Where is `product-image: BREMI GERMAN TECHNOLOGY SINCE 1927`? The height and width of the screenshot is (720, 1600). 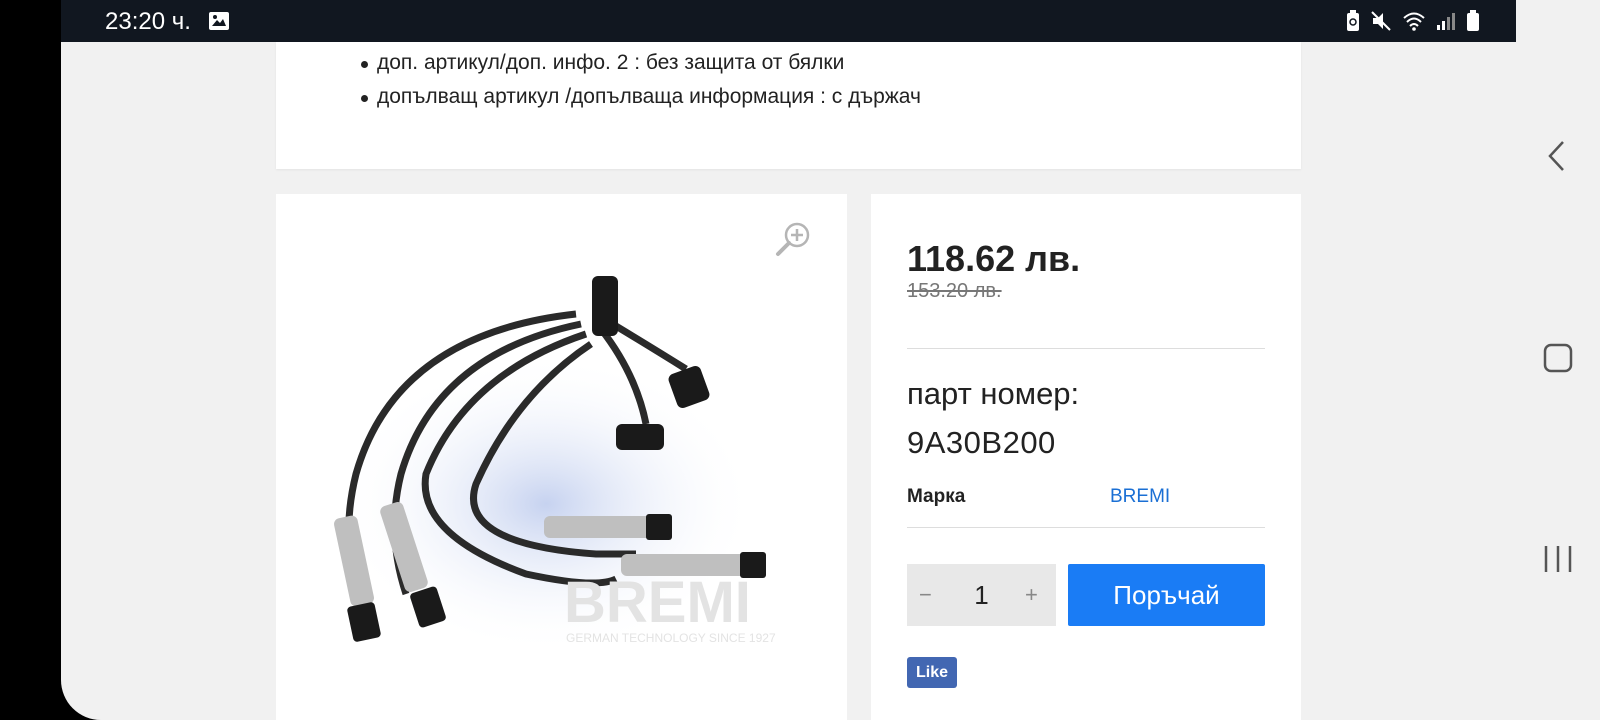 product-image: BREMI GERMAN TECHNOLOGY SINCE 1927 is located at coordinates (555, 465).